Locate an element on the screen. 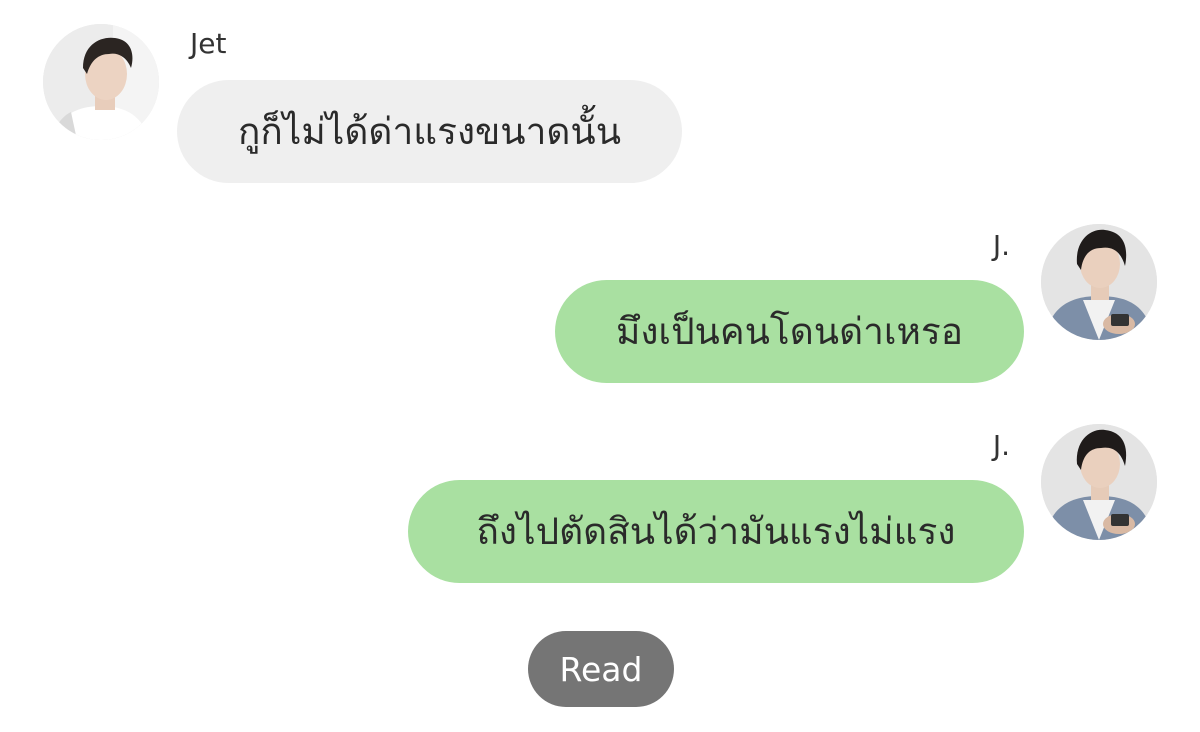 The height and width of the screenshot is (732, 1200). message-bubble-outgoing: มึงเป็นคนโดนด่าเหรอ is located at coordinates (789, 331).